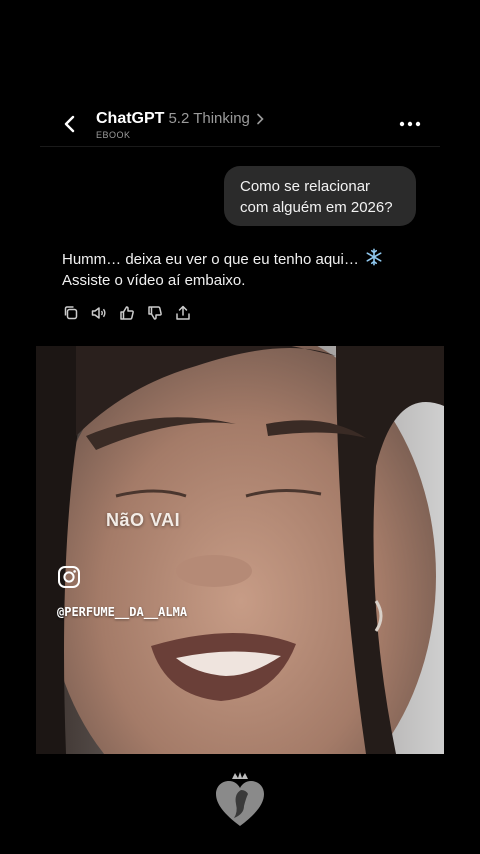 The width and height of the screenshot is (480, 854). What do you see at coordinates (183, 313) in the screenshot?
I see `share-icon` at bounding box center [183, 313].